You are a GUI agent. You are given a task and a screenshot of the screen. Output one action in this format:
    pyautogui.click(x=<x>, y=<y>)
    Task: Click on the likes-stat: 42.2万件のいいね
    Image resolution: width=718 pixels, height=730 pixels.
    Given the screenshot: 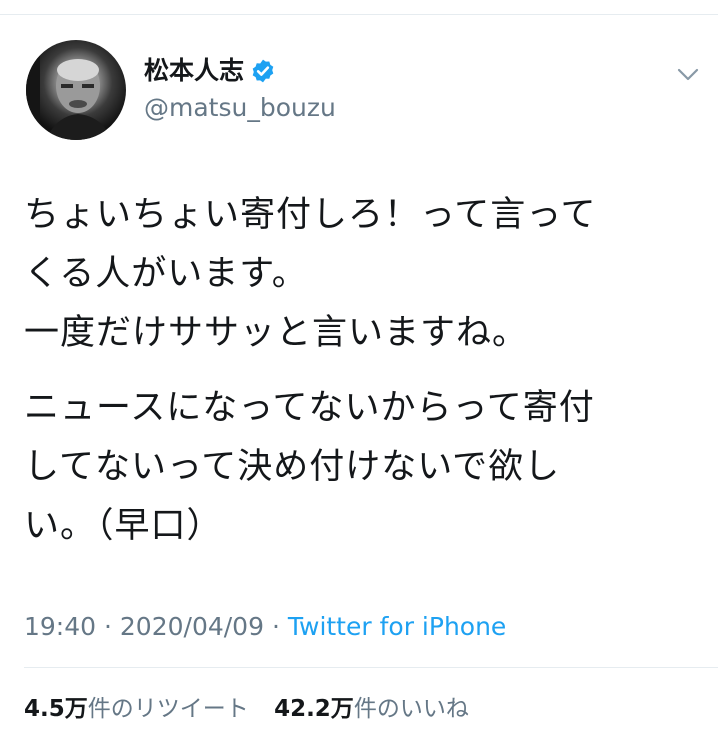 What is the action you would take?
    pyautogui.click(x=371, y=709)
    